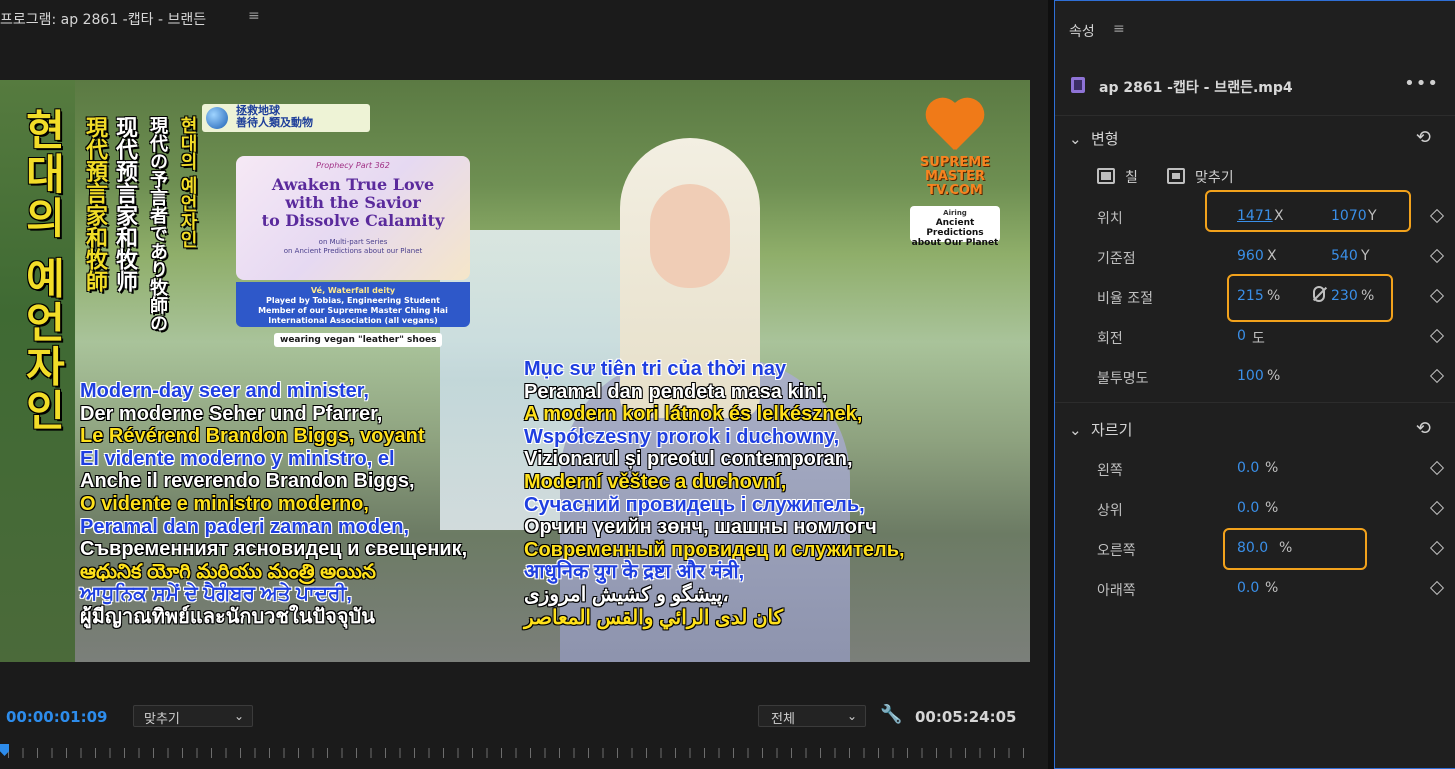  Describe the element at coordinates (252, 436) in the screenshot. I see `subtitle-line: Le Révérend Brandon Biggs, voyant` at that location.